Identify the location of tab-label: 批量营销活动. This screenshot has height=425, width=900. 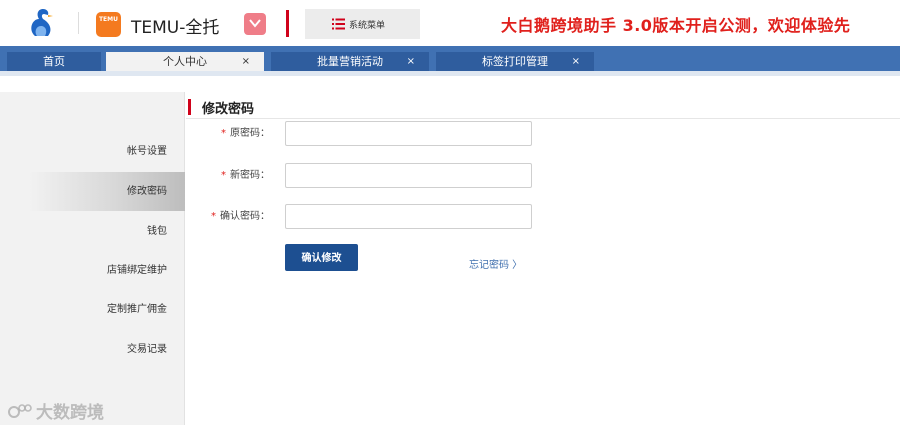
(350, 61).